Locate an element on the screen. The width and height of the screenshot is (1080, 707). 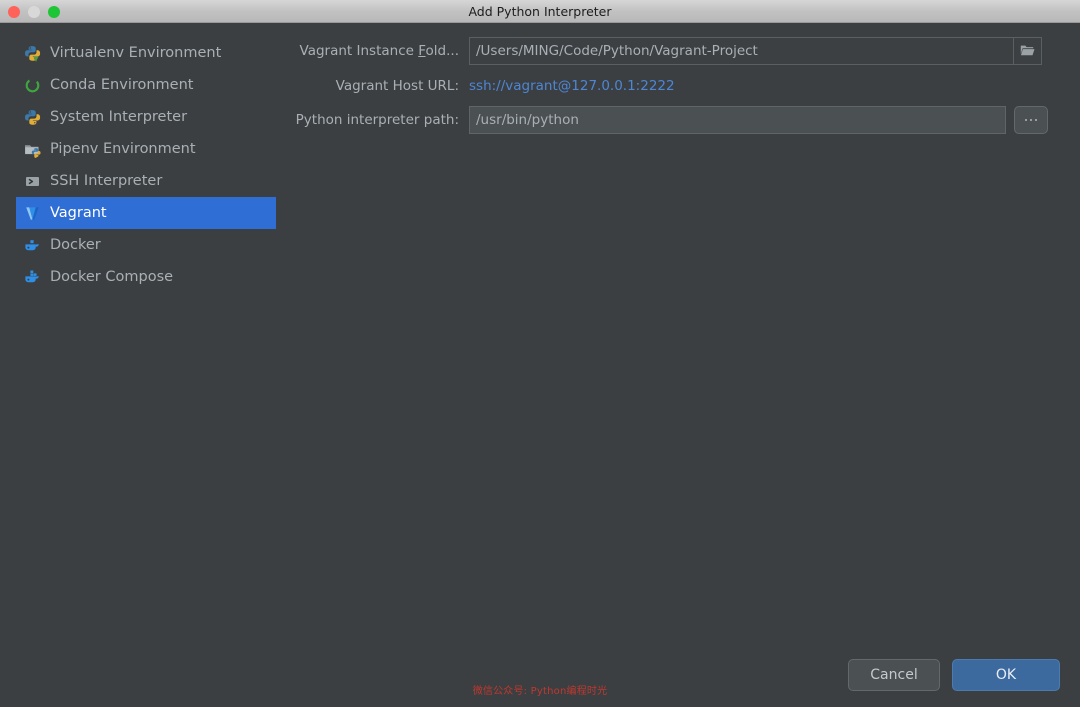
python-interpreter-path-input: /usr/bin/python is located at coordinates (737, 120).